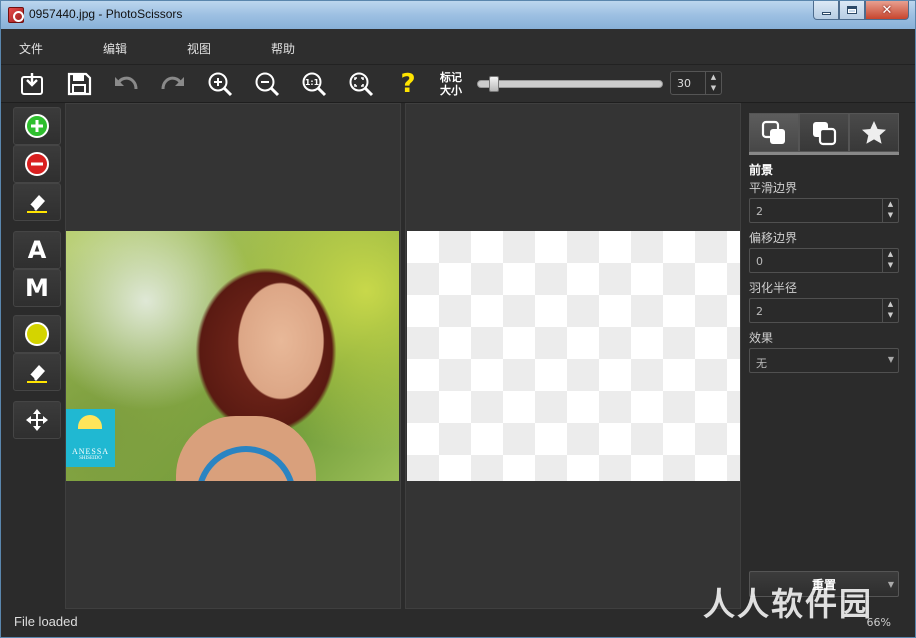  Describe the element at coordinates (232, 356) in the screenshot. I see `source-photo: ANESSA SHISEIDO` at that location.